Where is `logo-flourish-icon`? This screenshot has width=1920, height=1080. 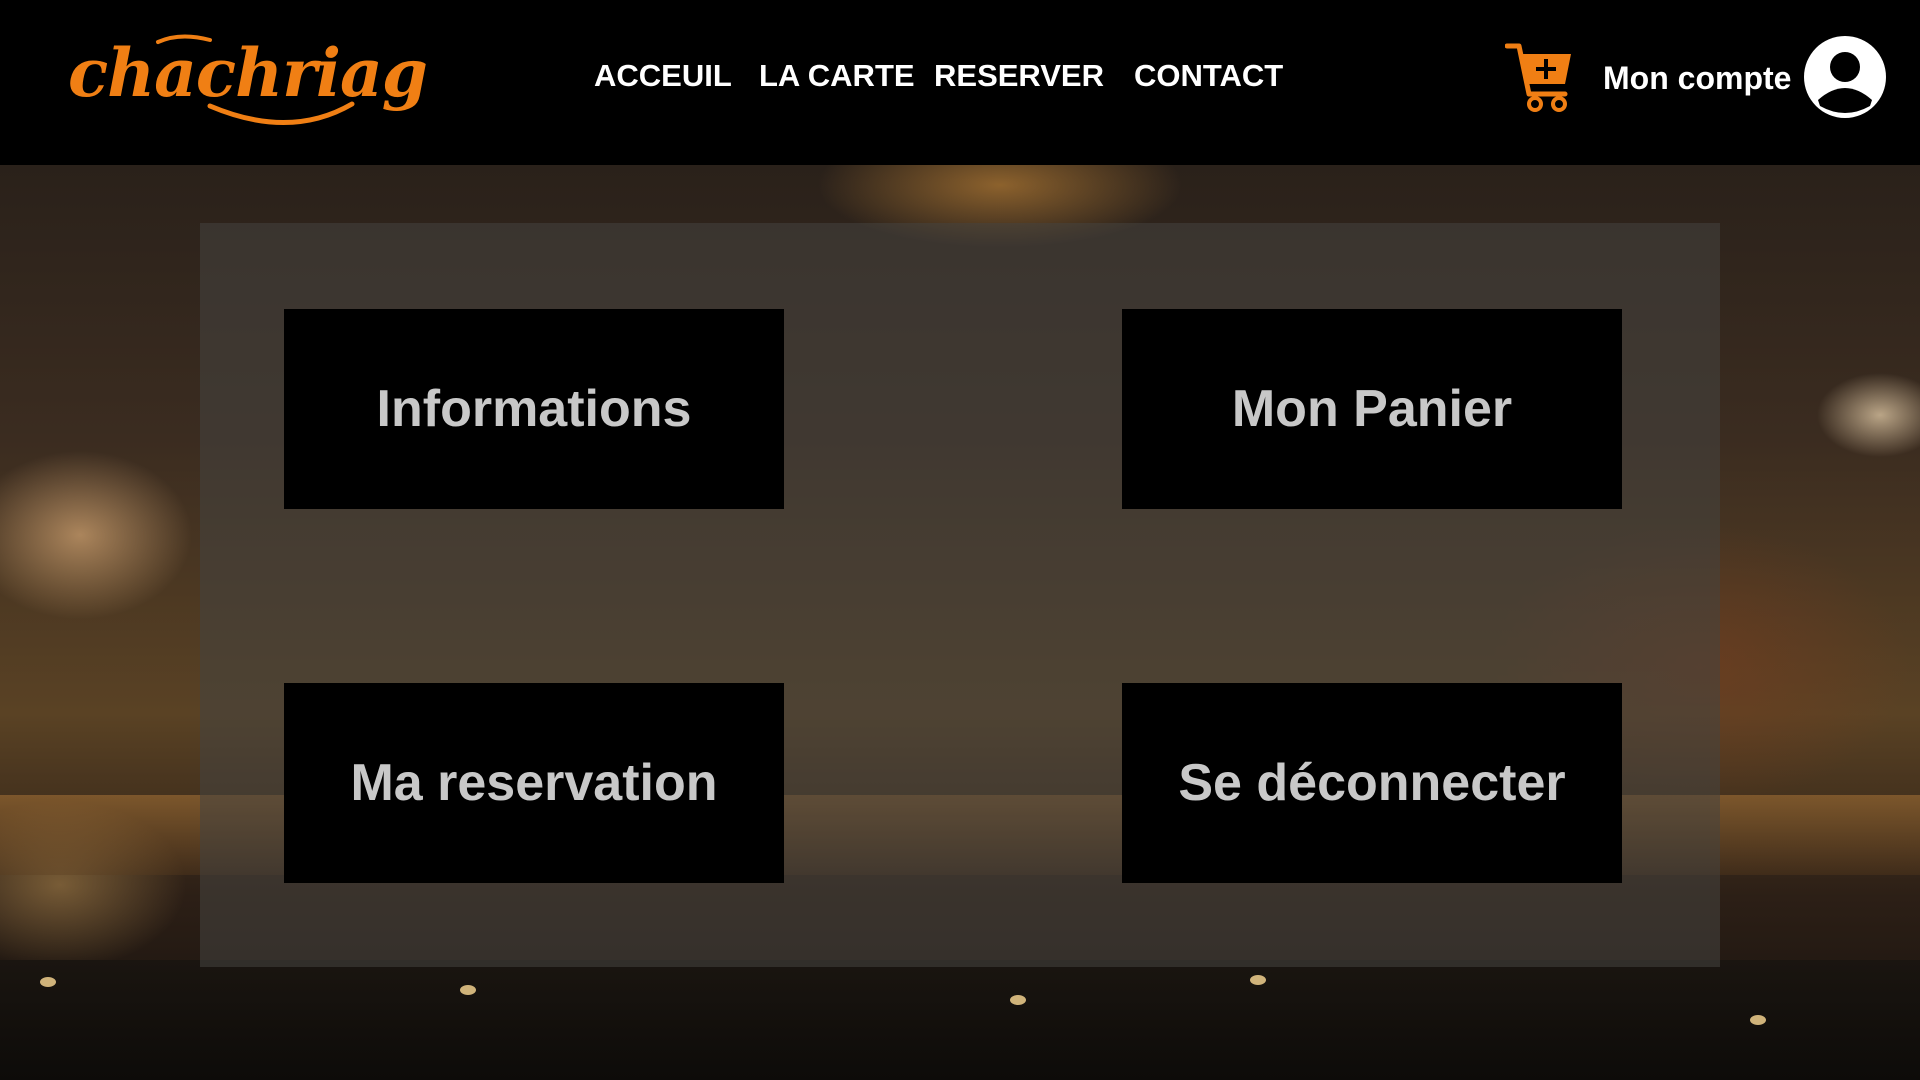 logo-flourish-icon is located at coordinates (255, 79).